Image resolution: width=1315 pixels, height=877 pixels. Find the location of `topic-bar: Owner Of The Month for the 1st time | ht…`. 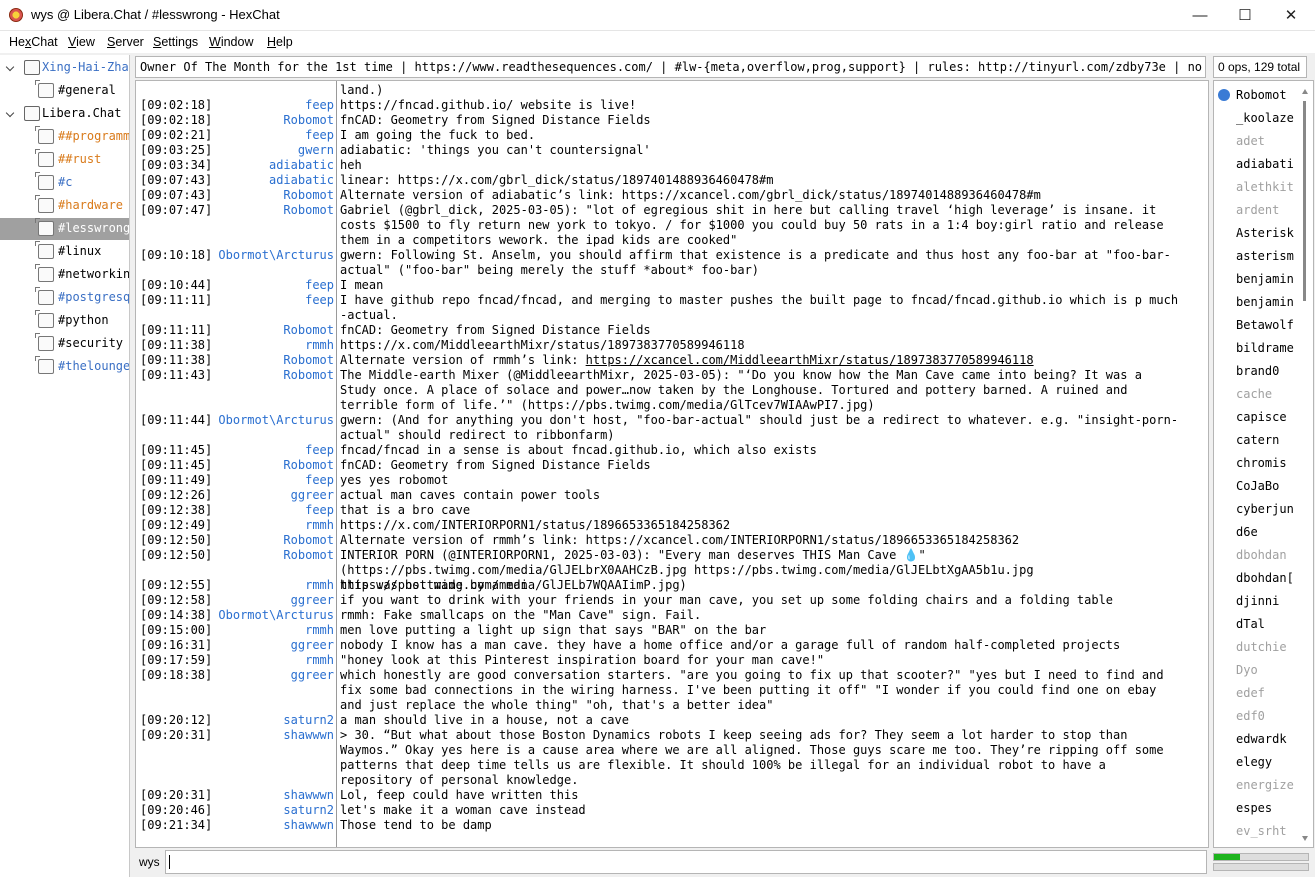

topic-bar: Owner Of The Month for the 1st time | ht… is located at coordinates (670, 67).